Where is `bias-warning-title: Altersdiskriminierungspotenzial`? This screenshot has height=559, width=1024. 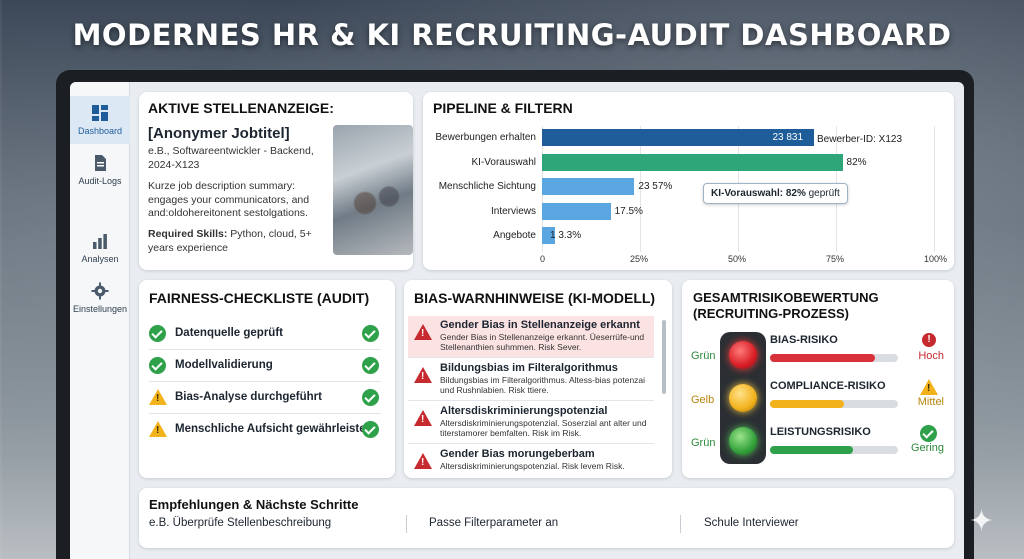 bias-warning-title: Altersdiskriminierungspotenzial is located at coordinates (524, 411).